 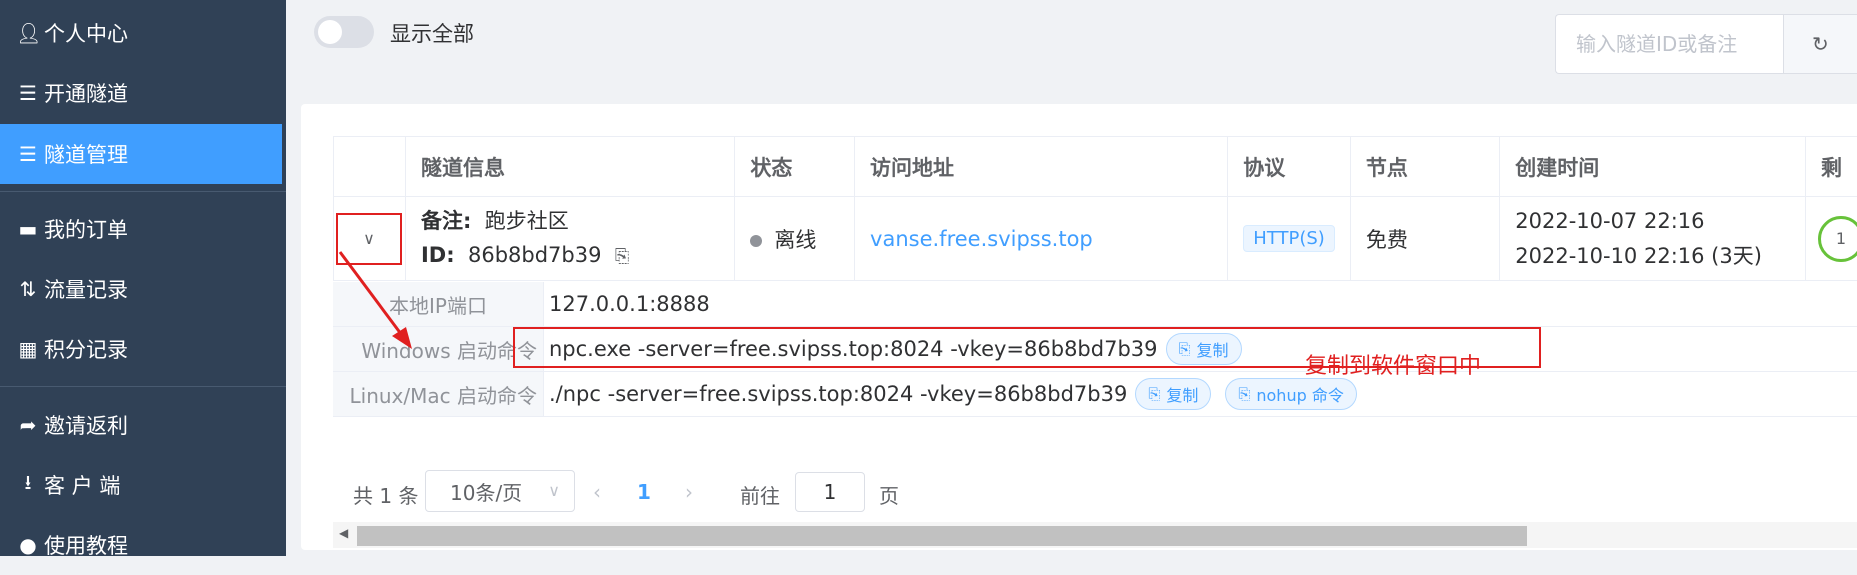 What do you see at coordinates (402, 338) in the screenshot?
I see `annotation-arrow-head` at bounding box center [402, 338].